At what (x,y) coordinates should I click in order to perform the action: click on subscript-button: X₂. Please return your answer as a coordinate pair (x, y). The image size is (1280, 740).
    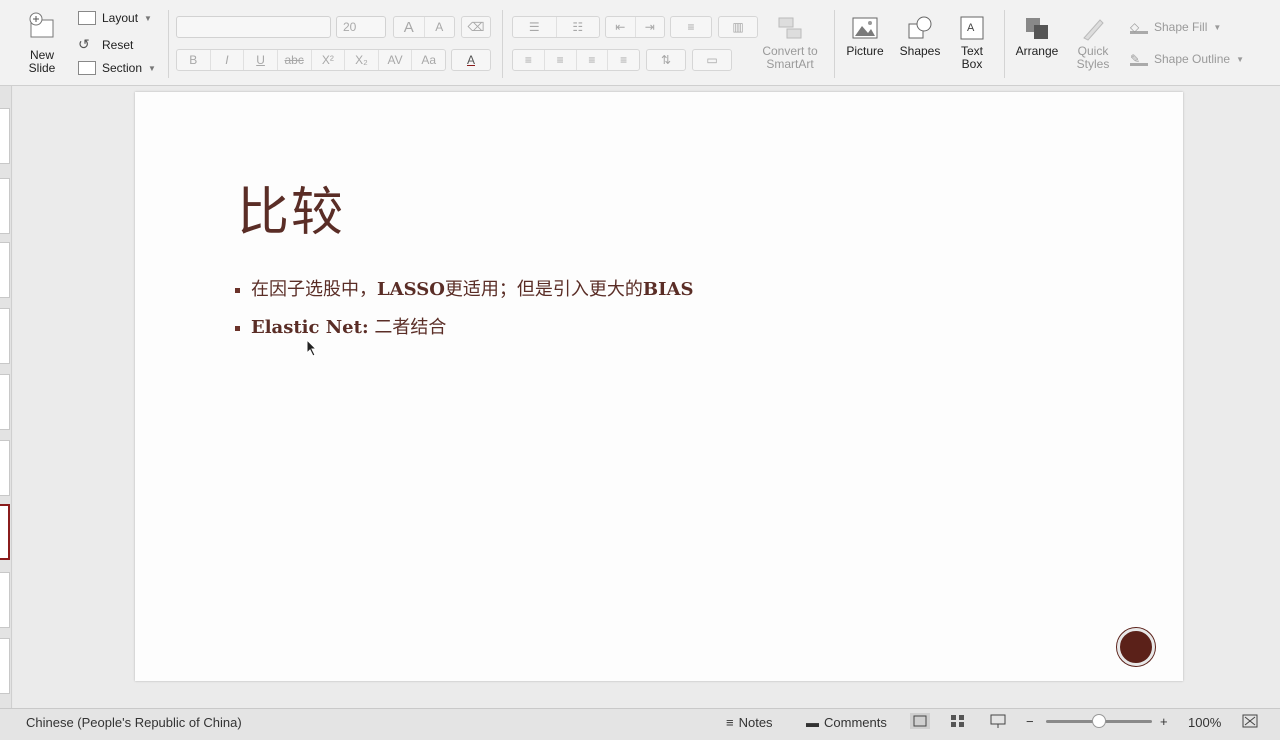
    Looking at the image, I should click on (362, 60).